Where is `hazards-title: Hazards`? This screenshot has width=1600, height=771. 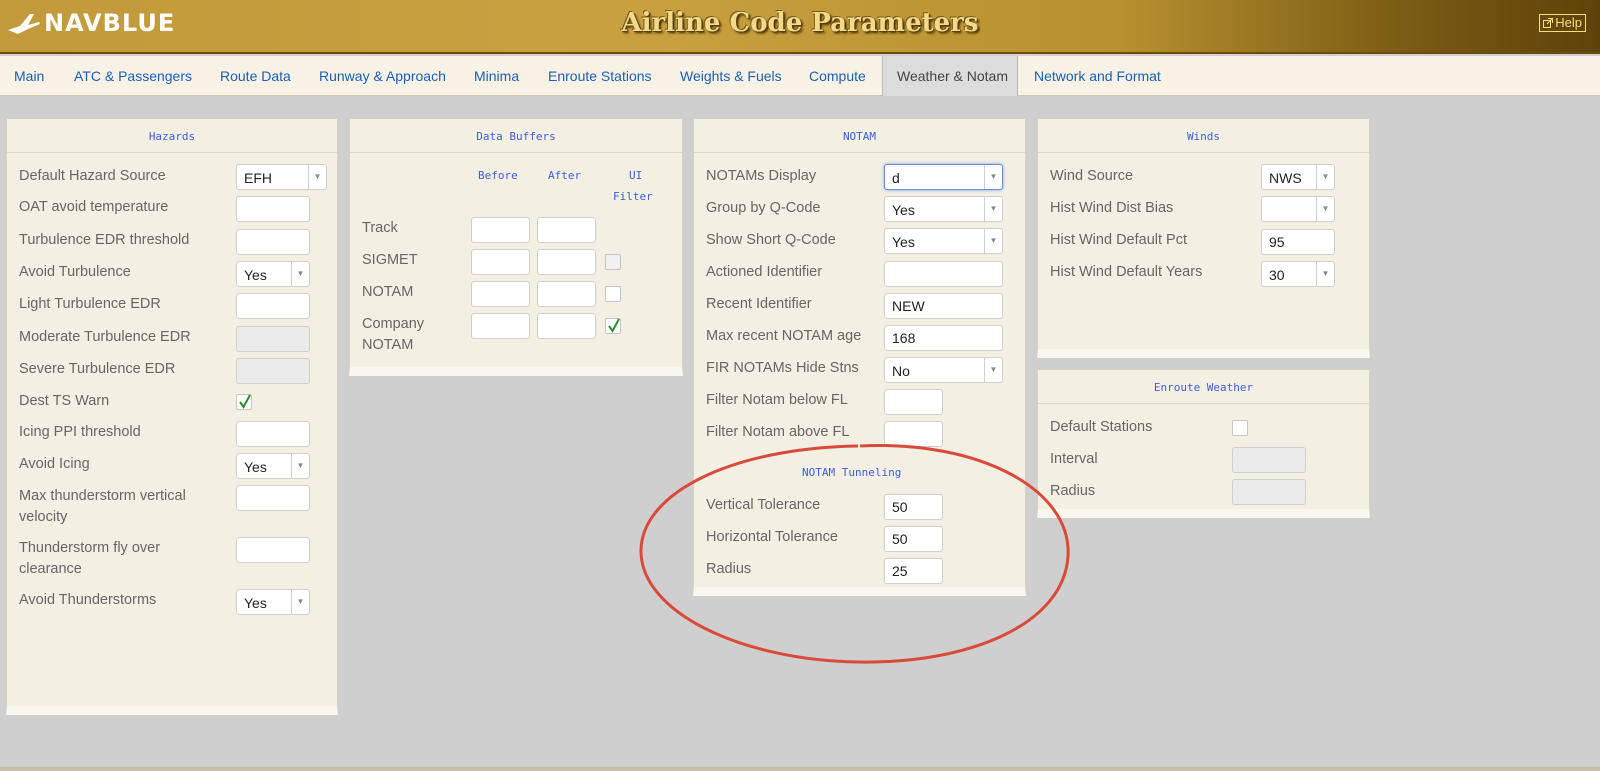 hazards-title: Hazards is located at coordinates (172, 136).